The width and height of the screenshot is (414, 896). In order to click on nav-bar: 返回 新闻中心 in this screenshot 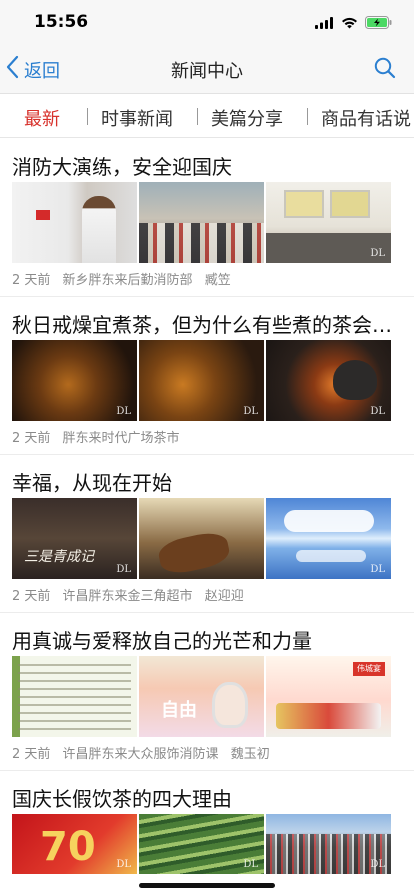, I will do `click(207, 69)`.